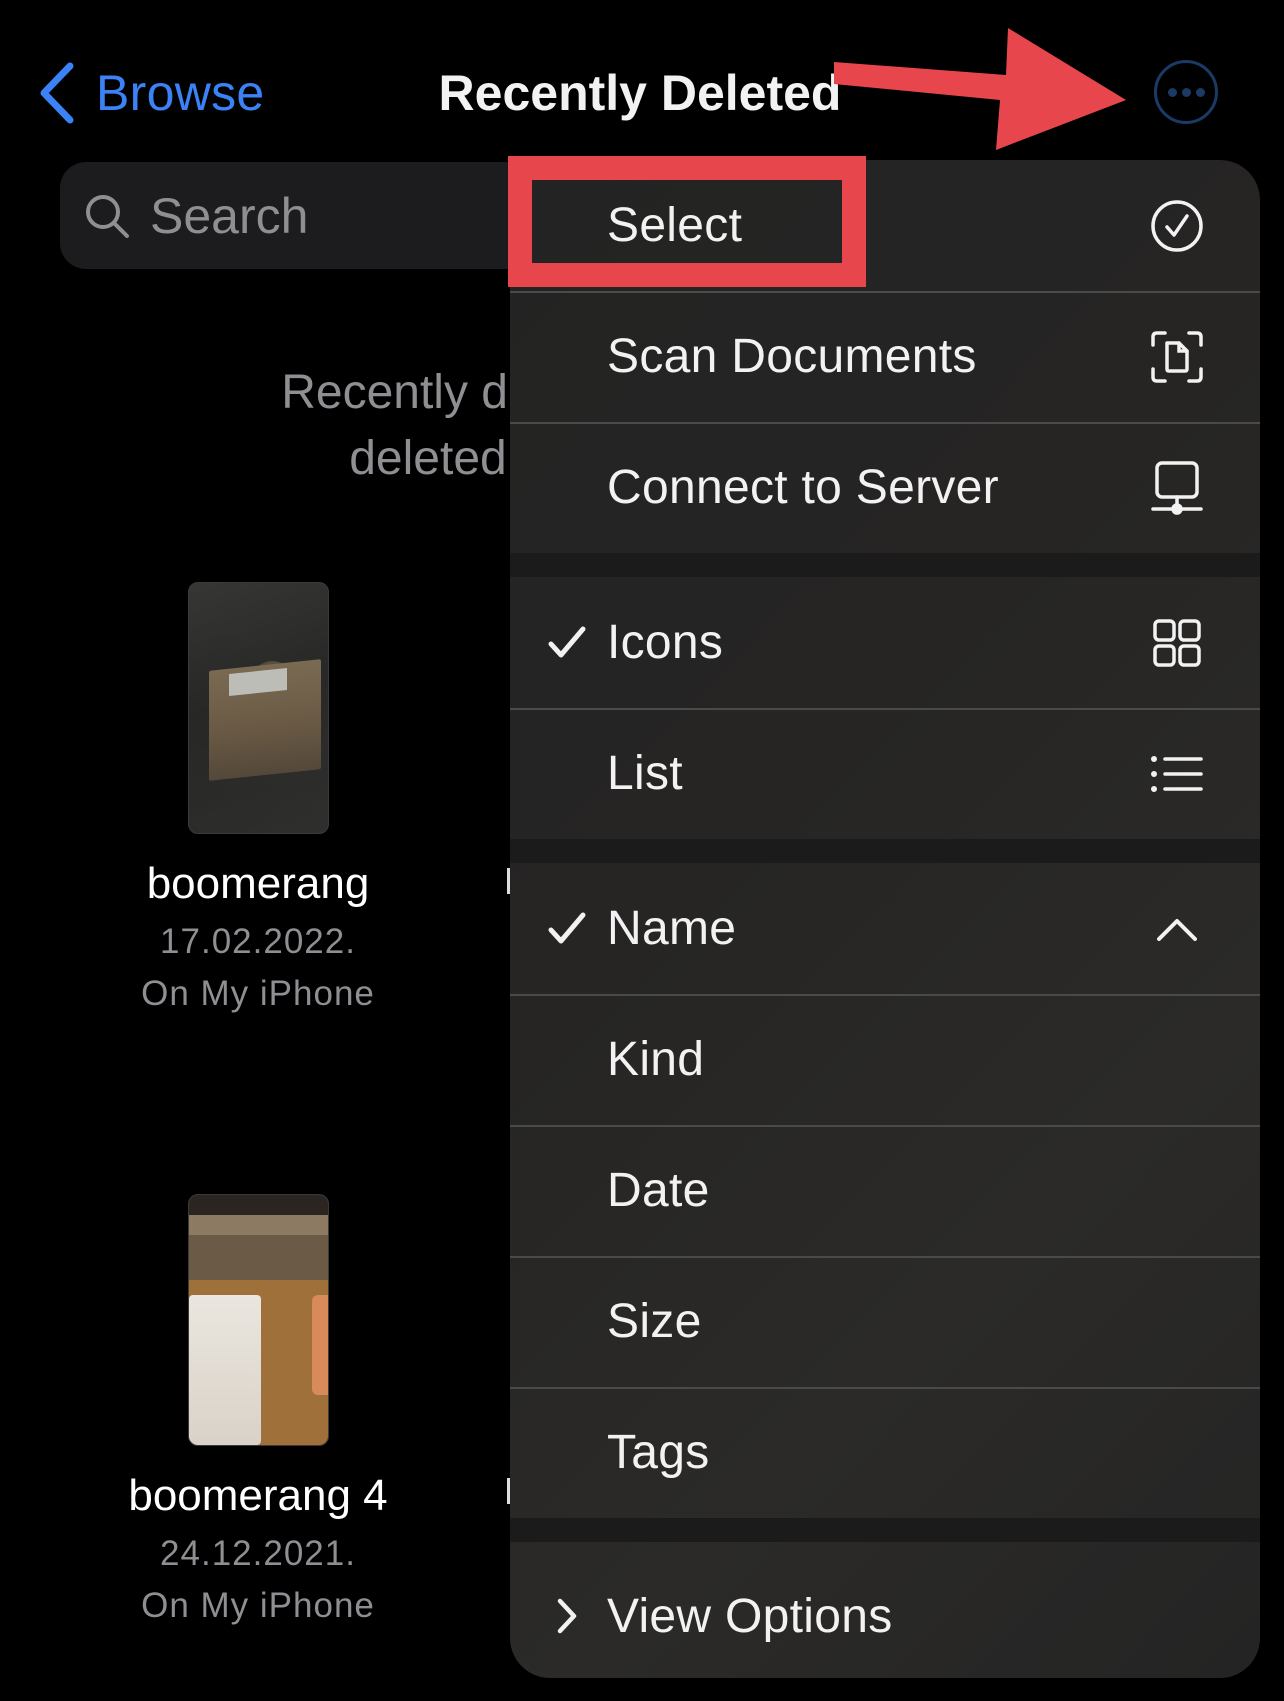 The image size is (1284, 1701). I want to click on server-display-icon, so click(1177, 488).